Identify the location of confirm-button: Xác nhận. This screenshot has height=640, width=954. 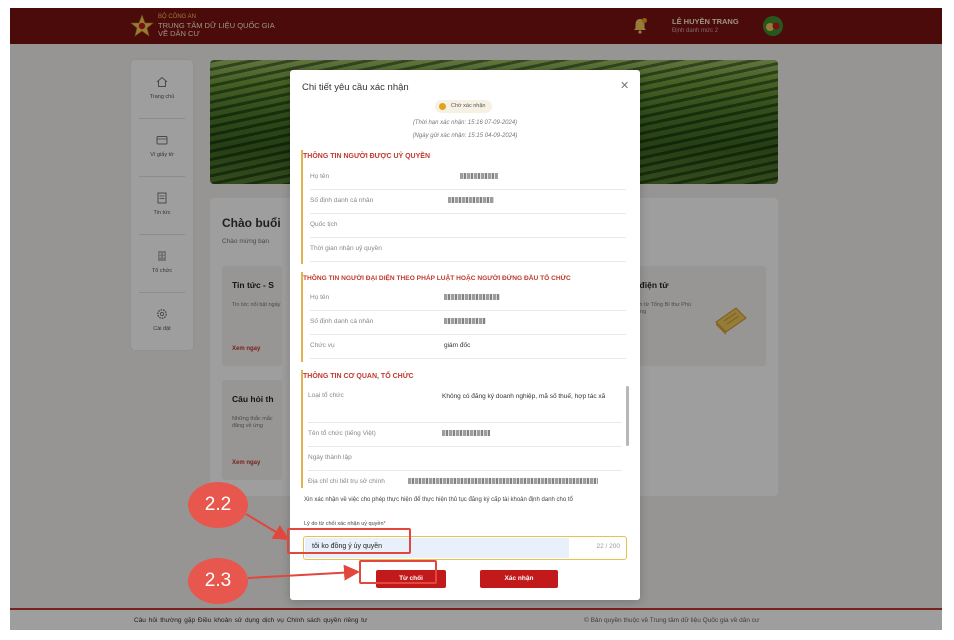
(519, 579).